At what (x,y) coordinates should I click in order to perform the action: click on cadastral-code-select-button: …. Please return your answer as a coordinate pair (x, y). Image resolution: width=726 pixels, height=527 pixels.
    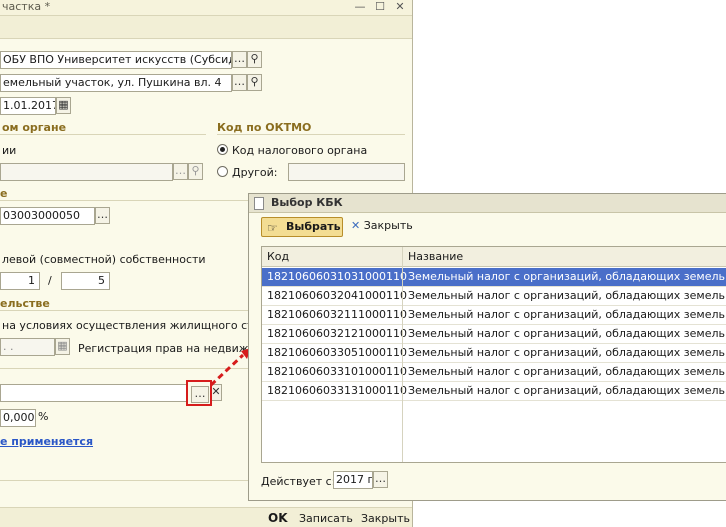
    Looking at the image, I should click on (102, 215).